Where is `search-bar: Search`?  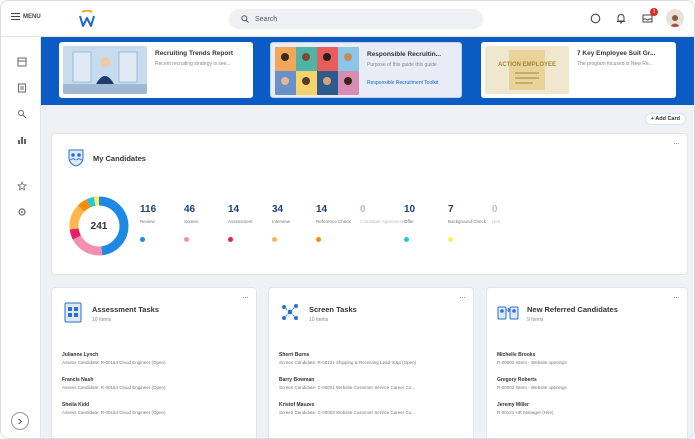
search-bar: Search is located at coordinates (356, 19).